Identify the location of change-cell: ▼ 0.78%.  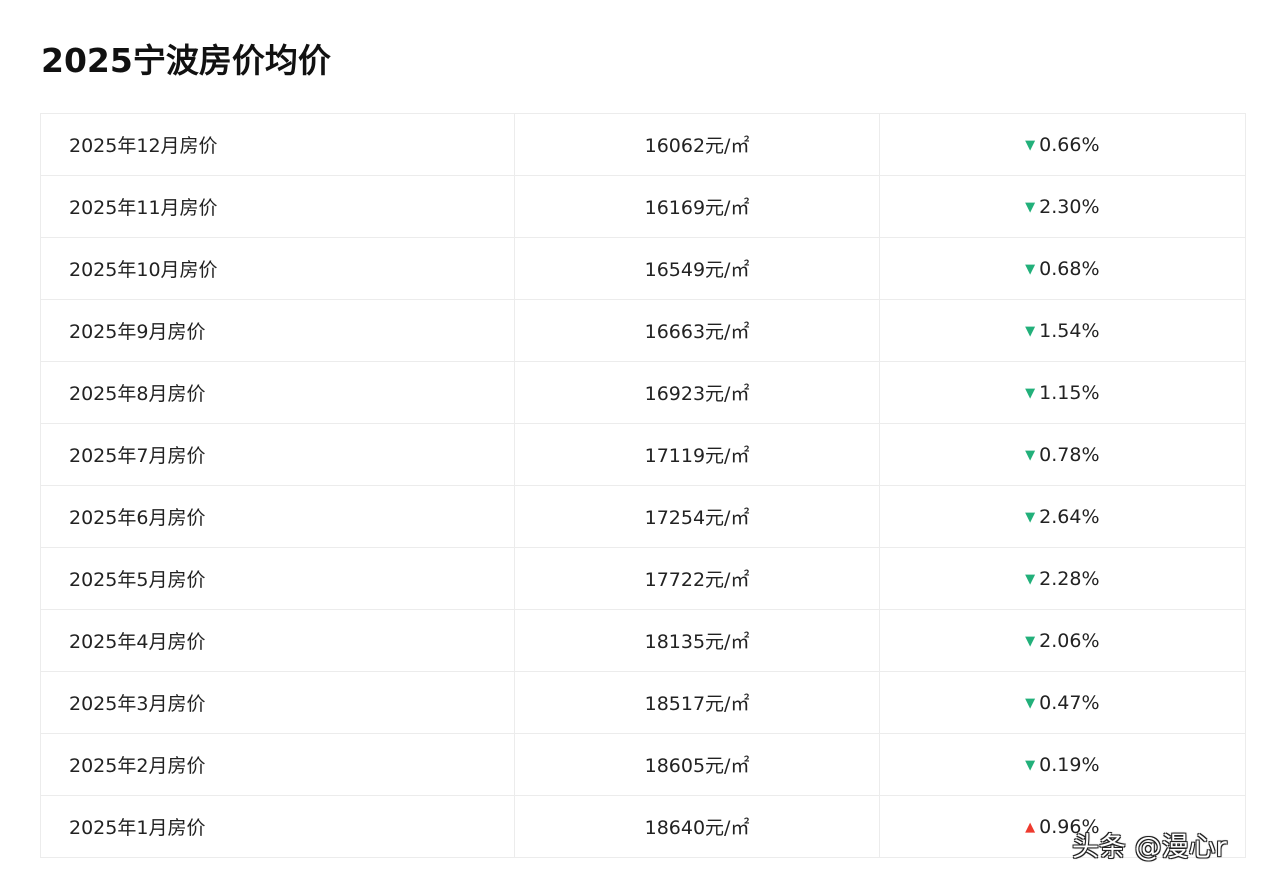
(1062, 454).